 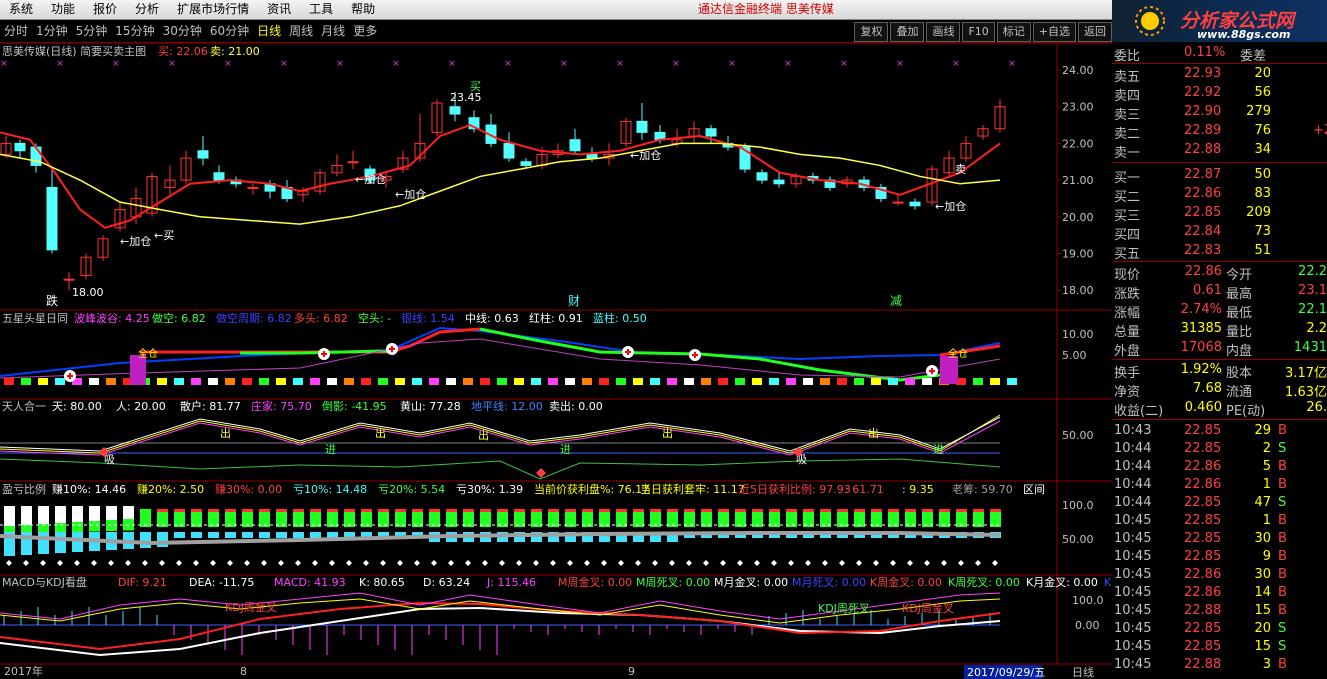 What do you see at coordinates (1095, 32) in the screenshot?
I see `toolbar-button-6: 返回` at bounding box center [1095, 32].